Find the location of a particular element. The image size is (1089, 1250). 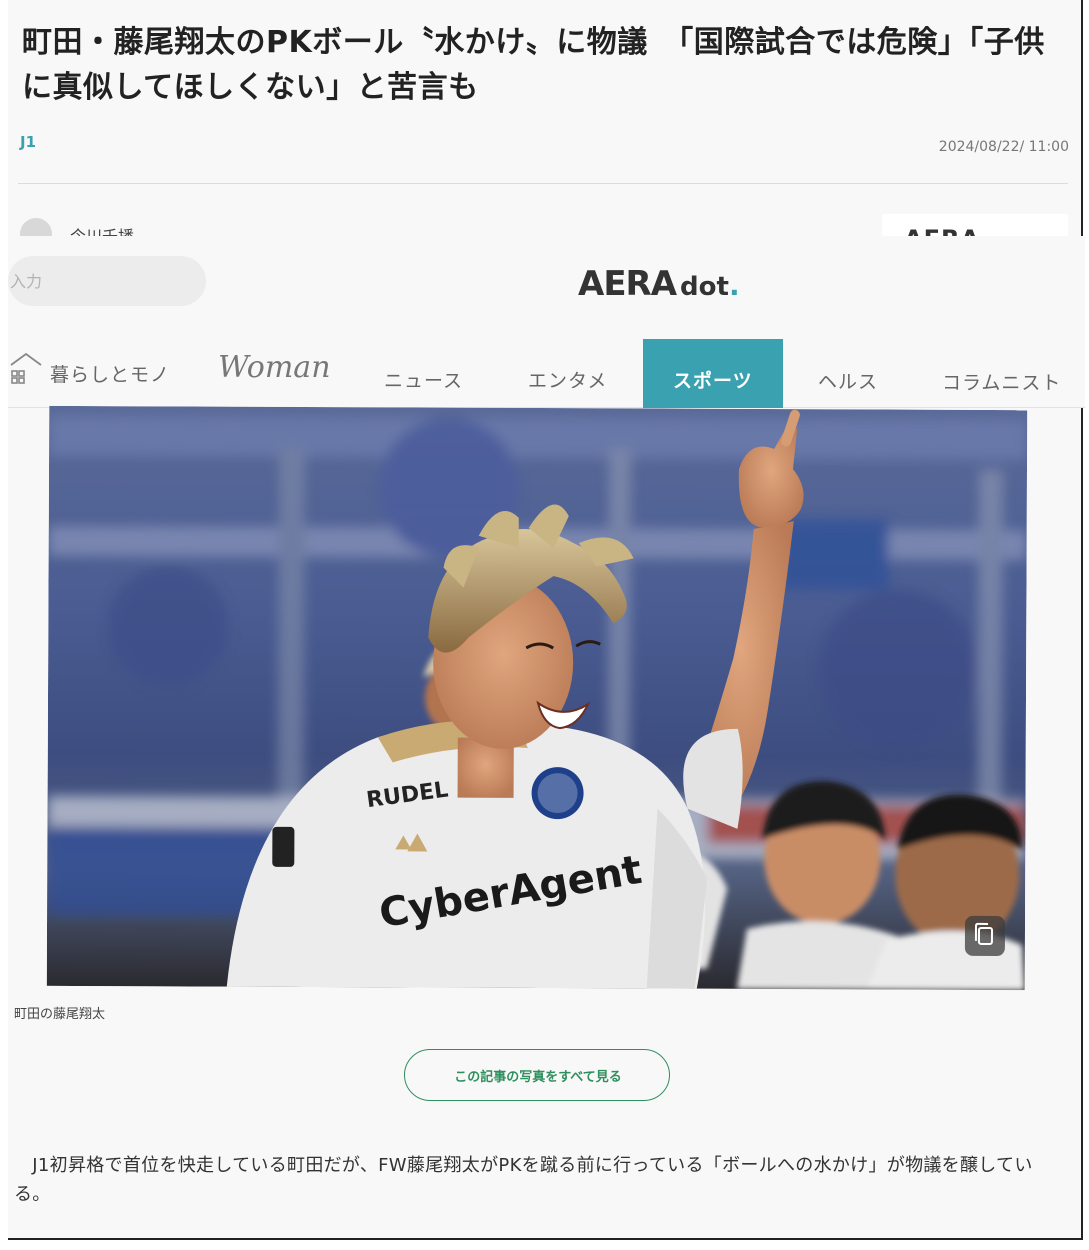

search-box is located at coordinates (107, 281).